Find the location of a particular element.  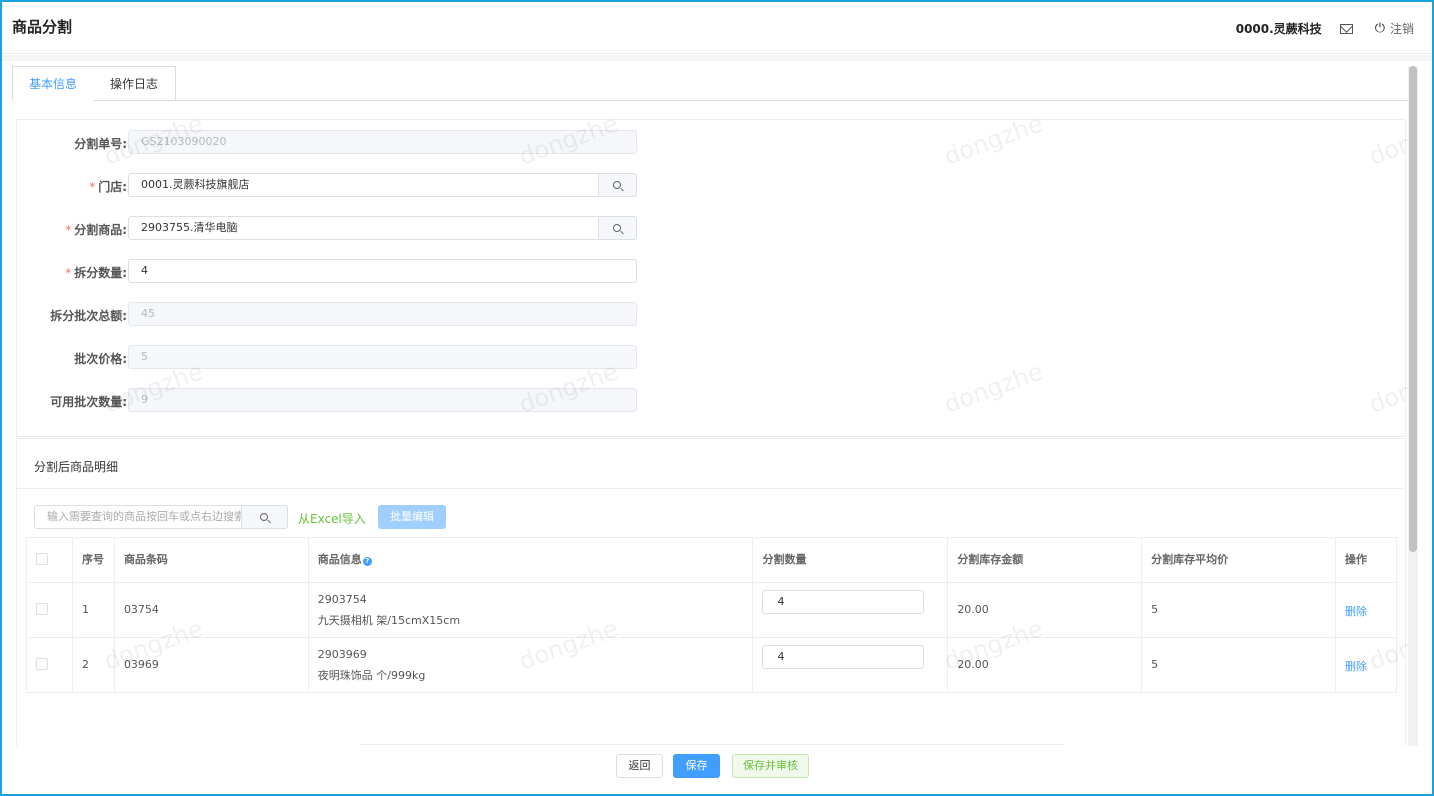

barcode-cell: 03754 is located at coordinates (212, 610).